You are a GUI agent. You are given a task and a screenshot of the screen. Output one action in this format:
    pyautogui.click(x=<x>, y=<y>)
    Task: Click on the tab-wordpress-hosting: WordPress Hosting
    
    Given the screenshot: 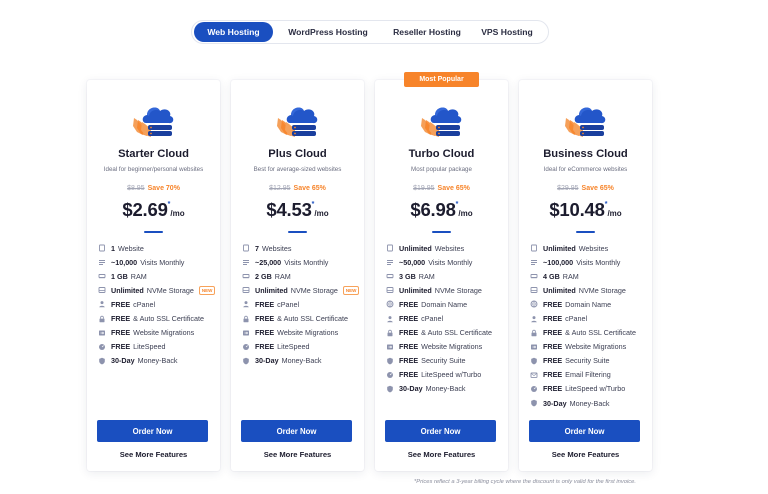 What is the action you would take?
    pyautogui.click(x=328, y=32)
    